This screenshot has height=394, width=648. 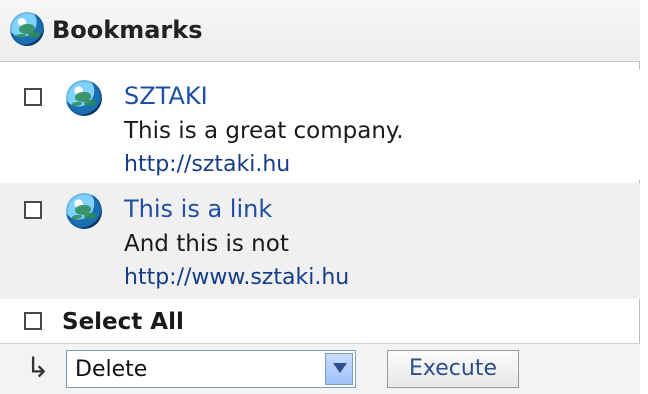 I want to click on bulk-actions-bar: ↳ Delete Execute, so click(x=320, y=368).